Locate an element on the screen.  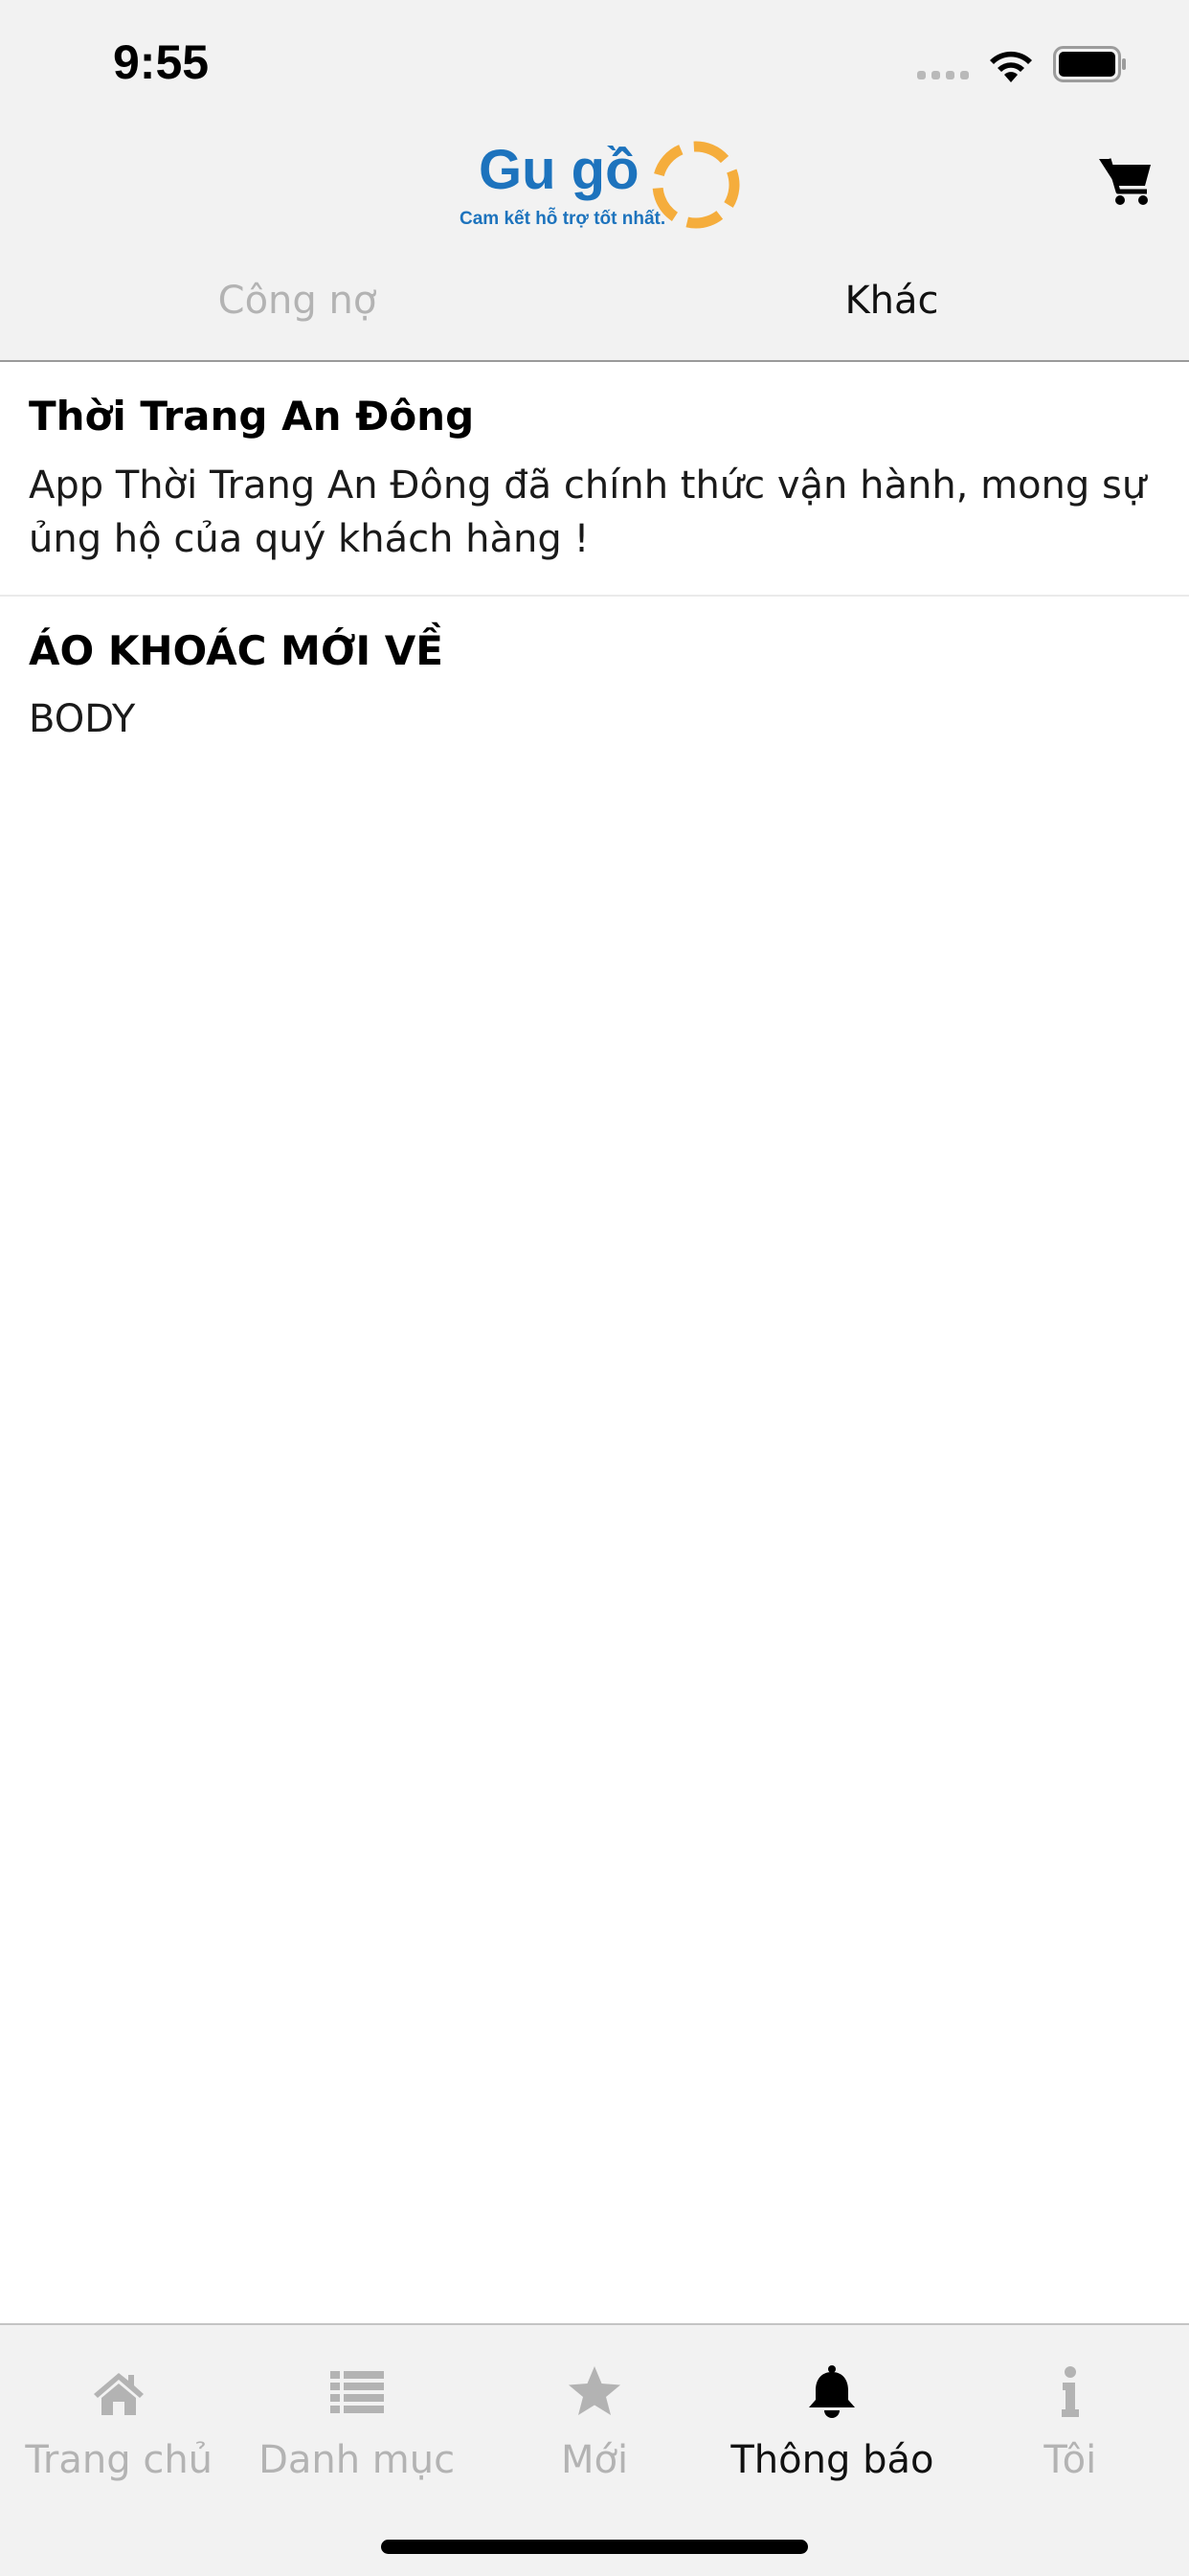
tabbar-label: Thông báo is located at coordinates (832, 2460).